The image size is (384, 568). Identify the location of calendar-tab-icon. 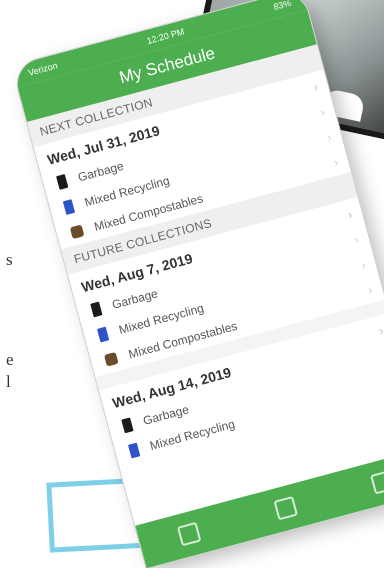
(189, 534).